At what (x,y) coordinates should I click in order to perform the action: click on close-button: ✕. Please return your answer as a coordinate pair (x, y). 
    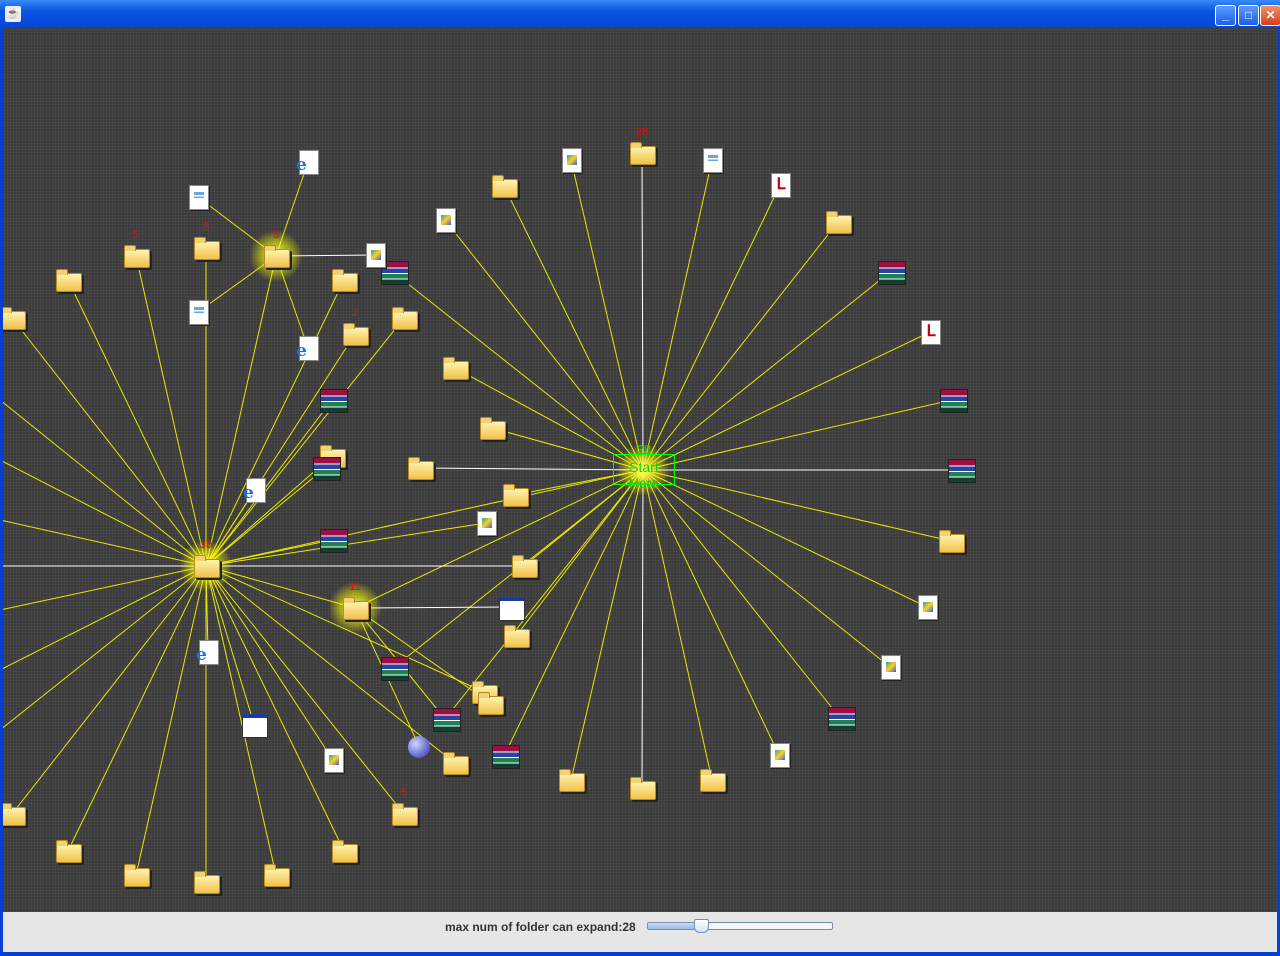
    Looking at the image, I should click on (1270, 15).